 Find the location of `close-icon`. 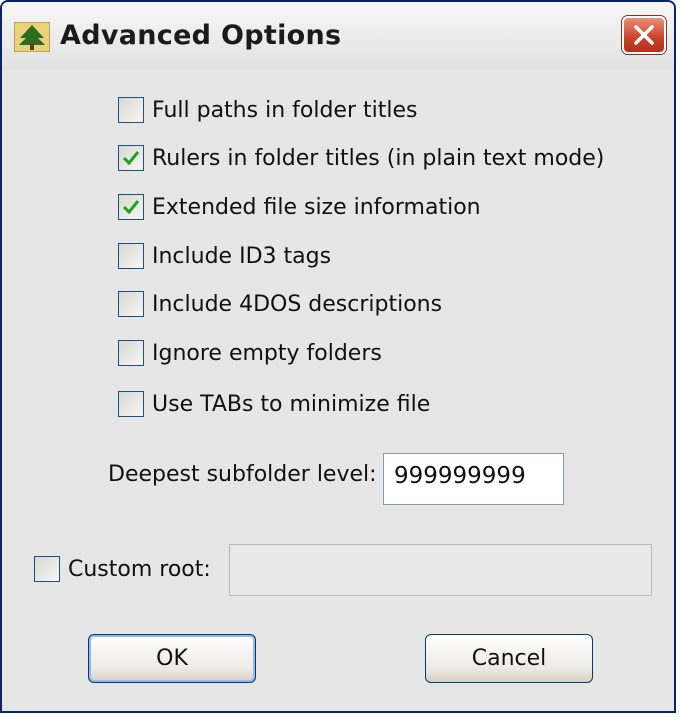

close-icon is located at coordinates (644, 35).